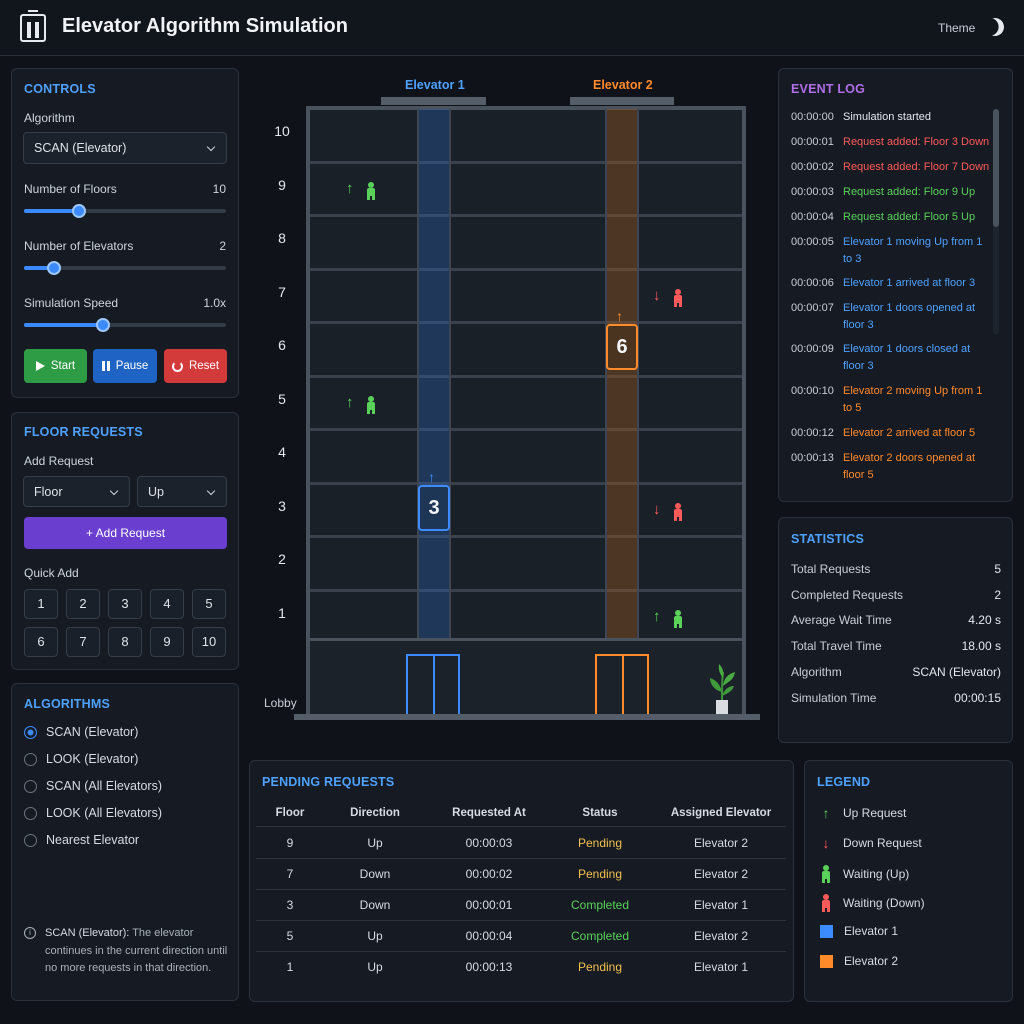 This screenshot has height=1024, width=1024. Describe the element at coordinates (125, 325) in the screenshot. I see `speed-slider` at that location.